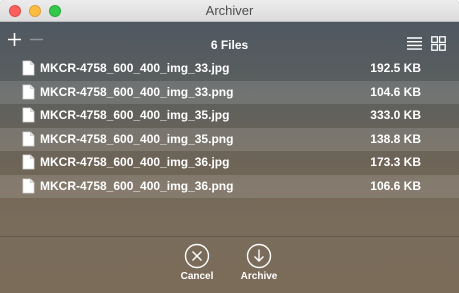 Image resolution: width=459 pixels, height=293 pixels. I want to click on toolbar: 6 Files, so click(229, 39).